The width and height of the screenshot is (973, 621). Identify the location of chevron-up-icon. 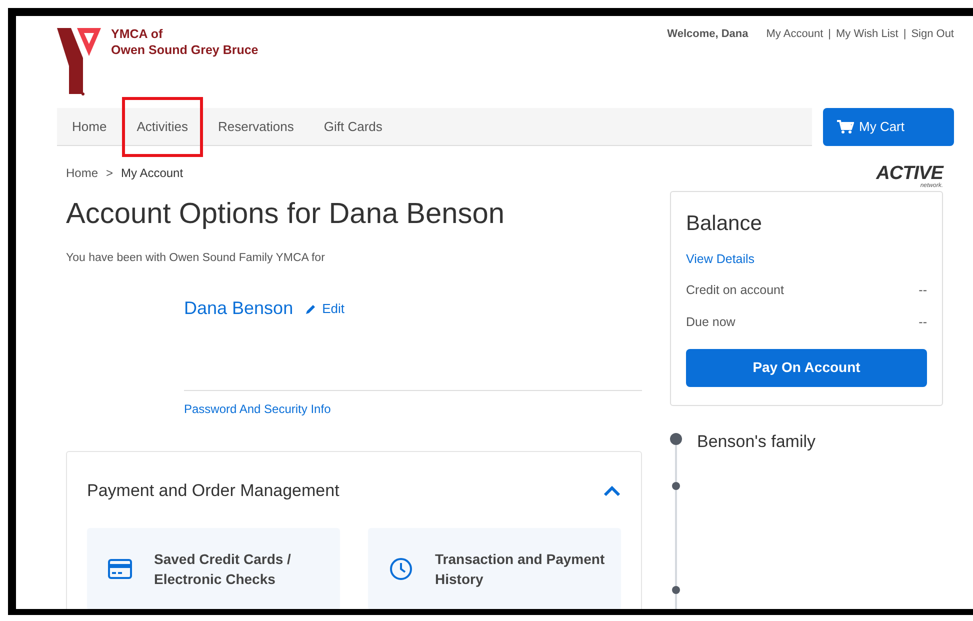
(612, 491).